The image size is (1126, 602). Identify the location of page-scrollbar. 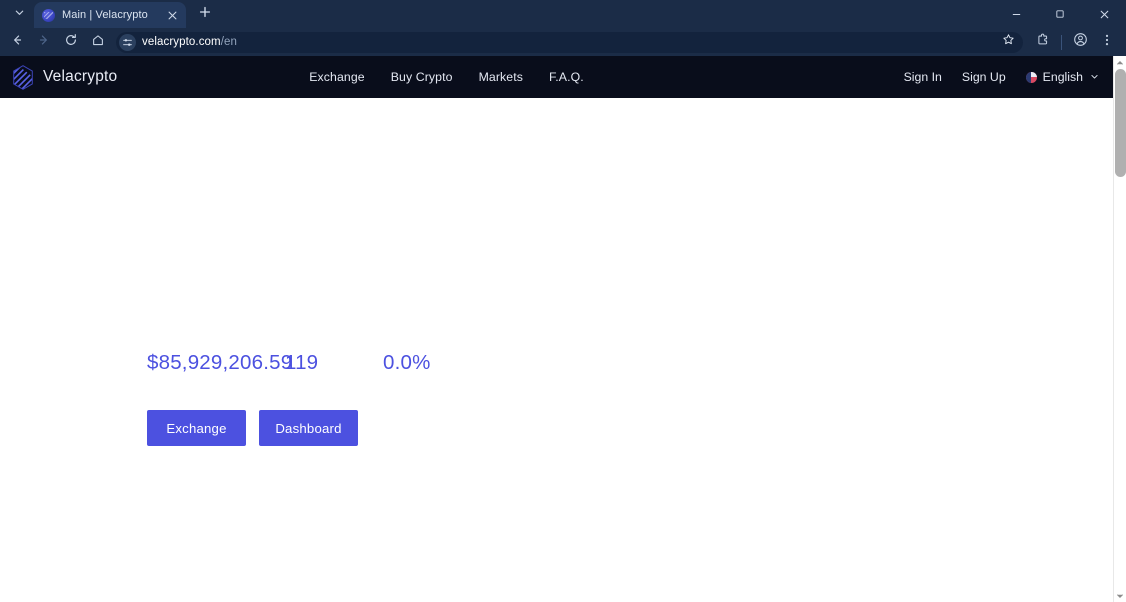
(1119, 329).